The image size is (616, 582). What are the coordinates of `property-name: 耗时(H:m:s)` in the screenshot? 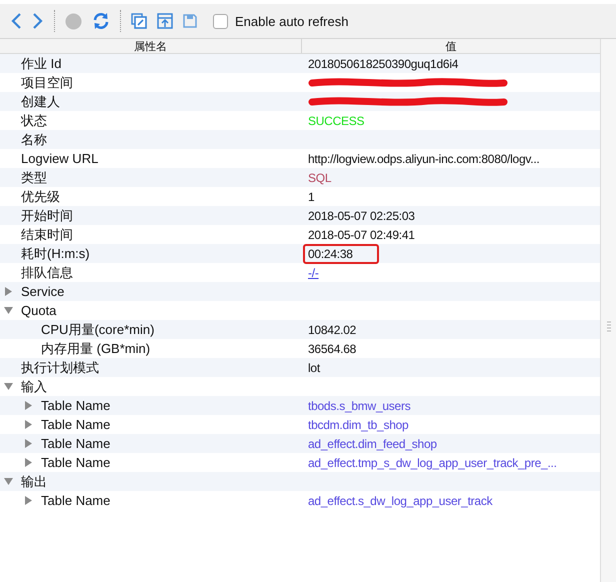 It's located at (55, 253).